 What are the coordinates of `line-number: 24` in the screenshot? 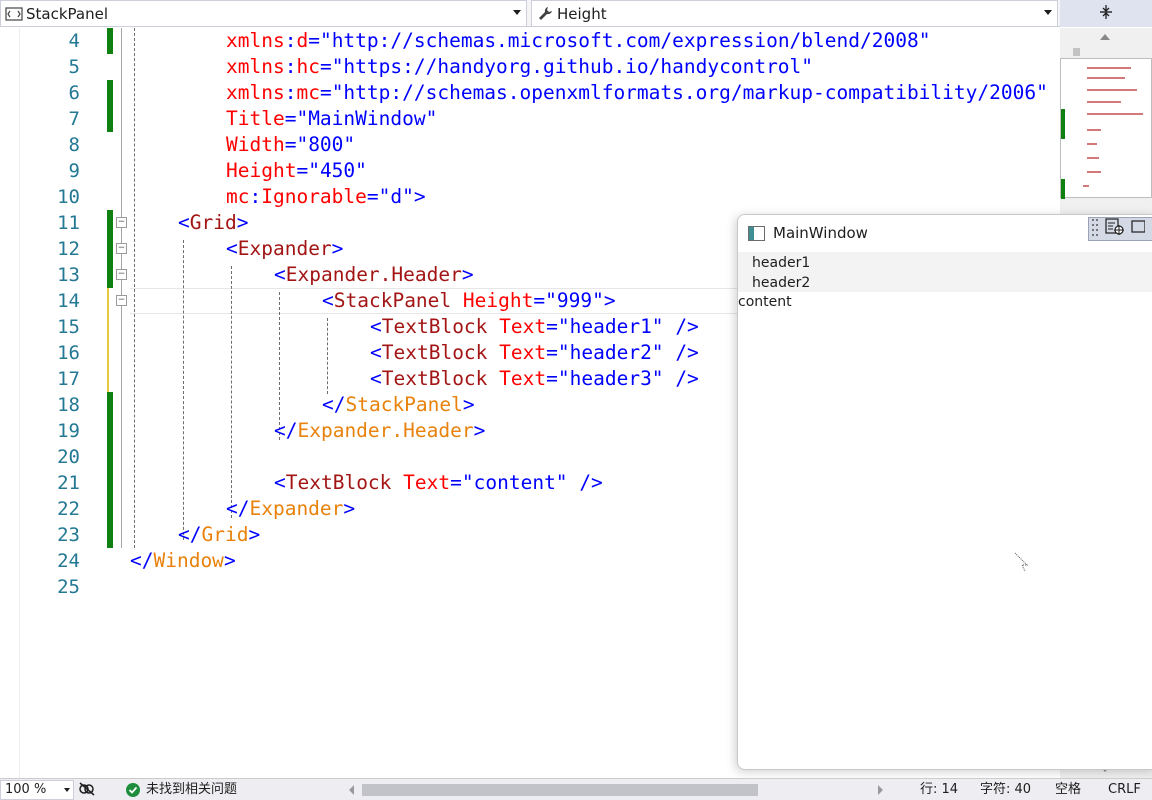 It's located at (68, 561).